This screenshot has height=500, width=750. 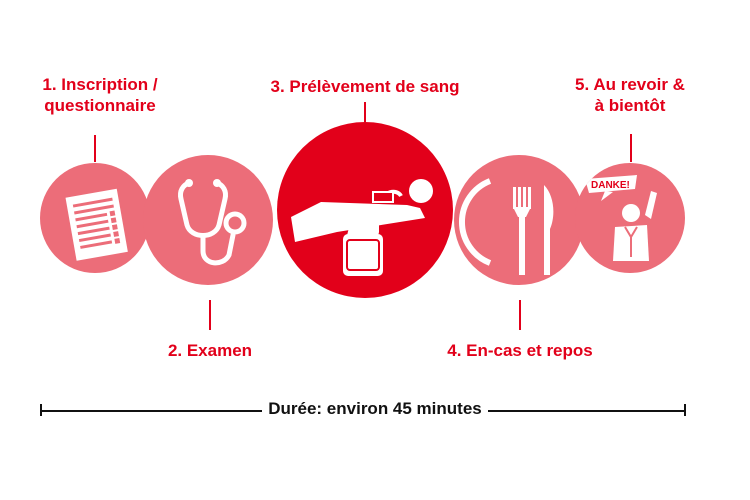 I want to click on step-1-label: 1. Inscription / questionnaire, so click(x=100, y=95).